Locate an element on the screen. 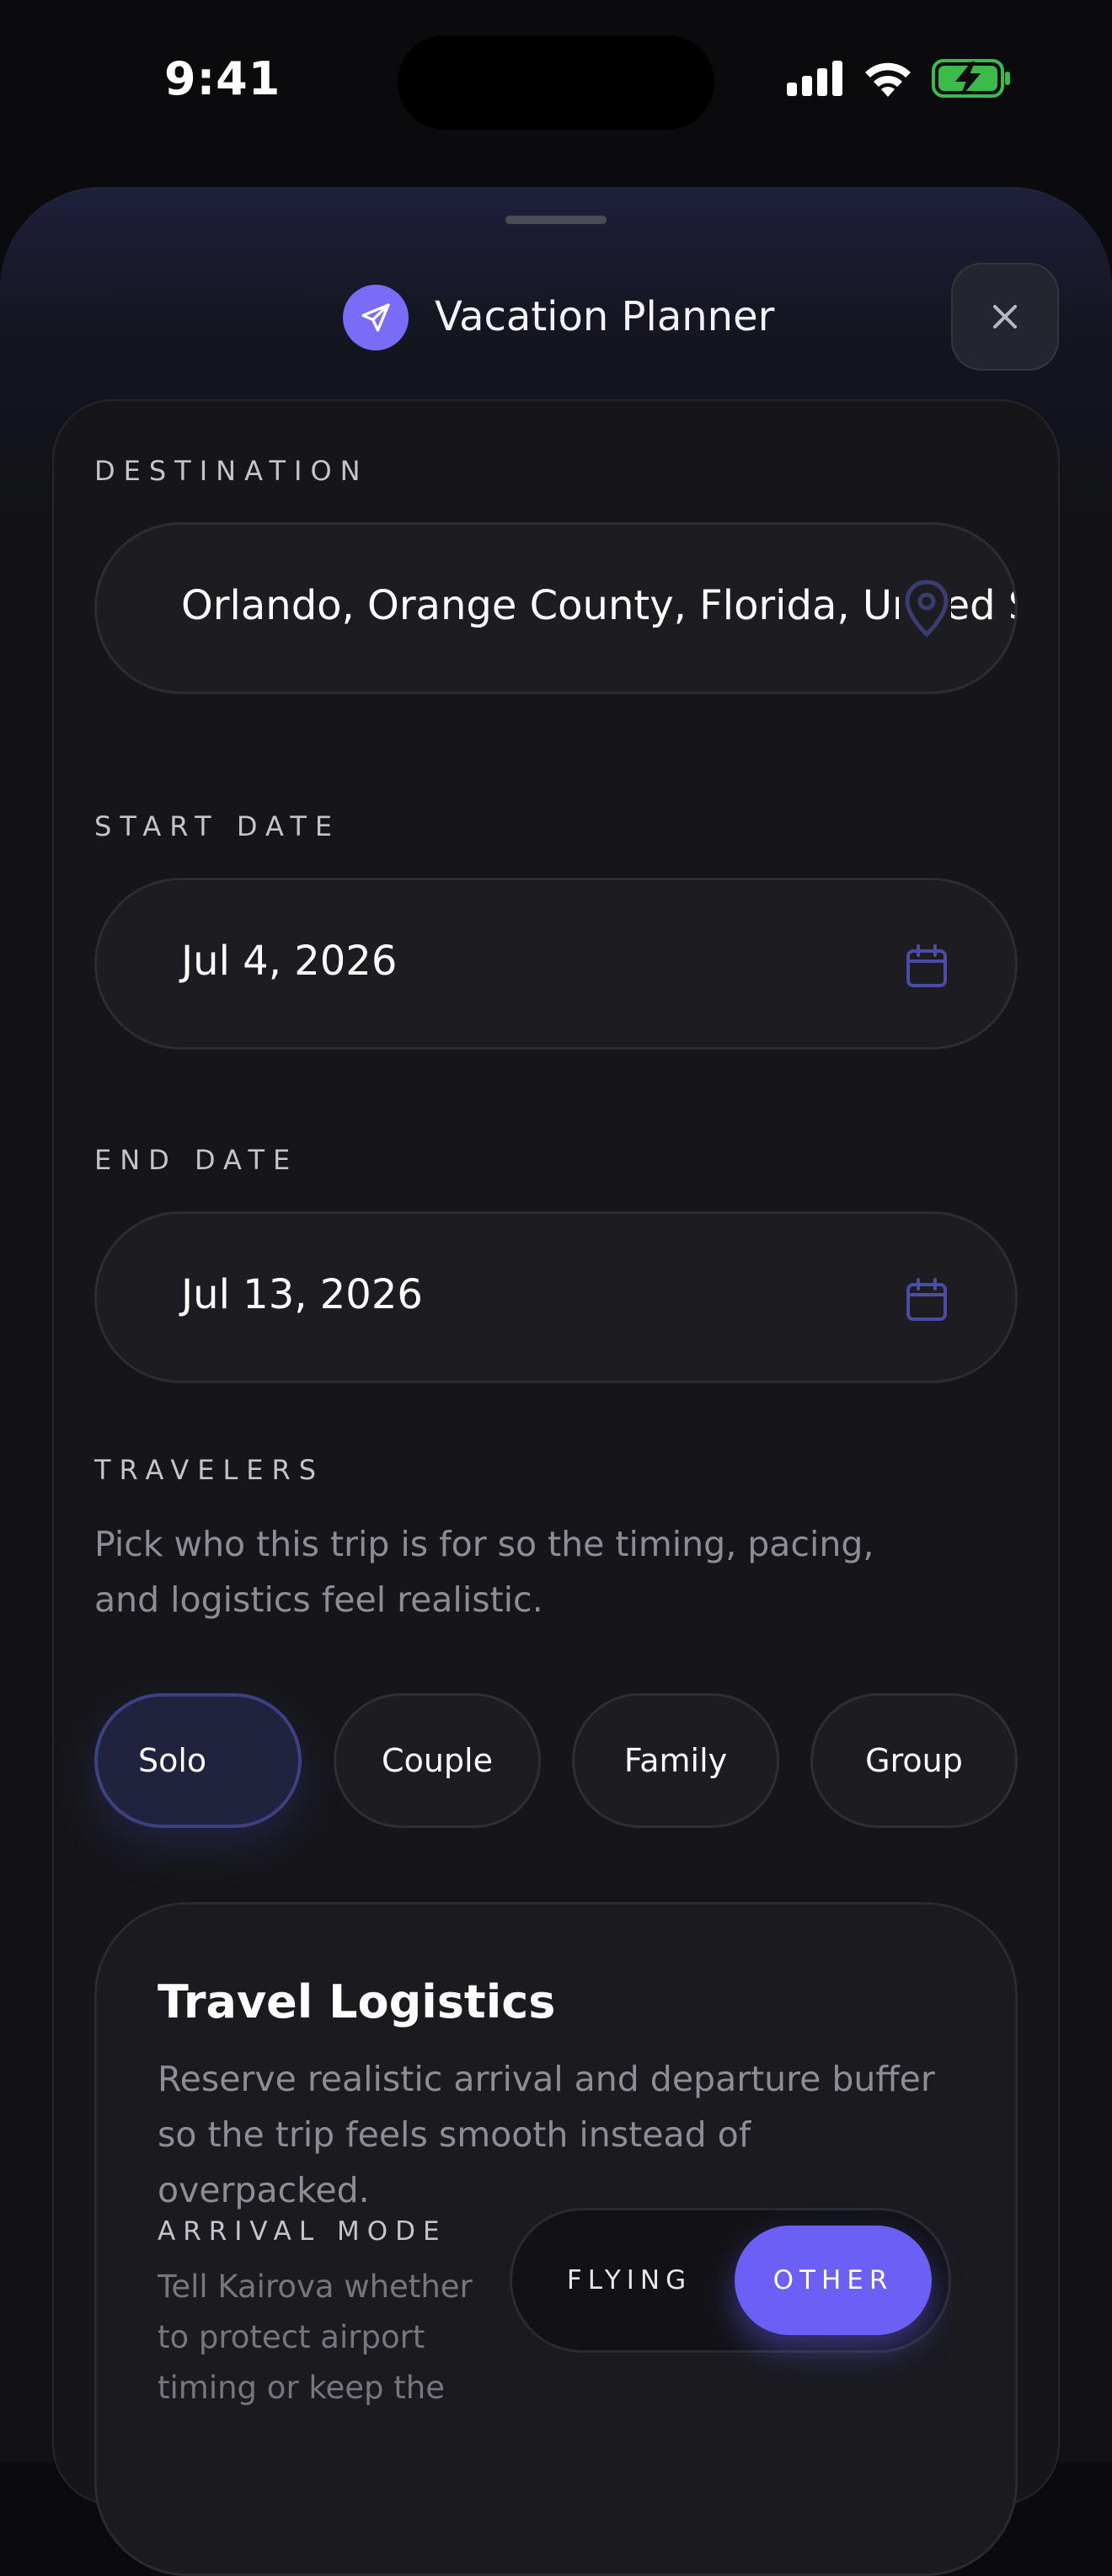 This screenshot has height=2576, width=1112. arrival-mode-label: ARRIVAL MODE is located at coordinates (302, 2231).